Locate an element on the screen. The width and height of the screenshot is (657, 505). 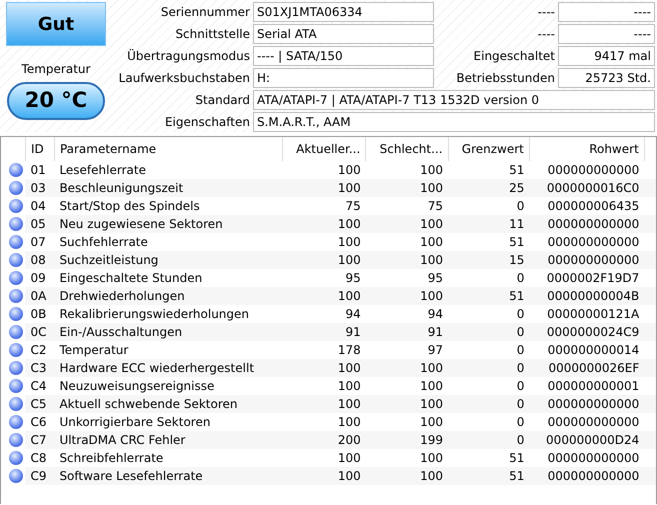
table-cell: Hardware ECC wiederhergestellt is located at coordinates (168, 368).